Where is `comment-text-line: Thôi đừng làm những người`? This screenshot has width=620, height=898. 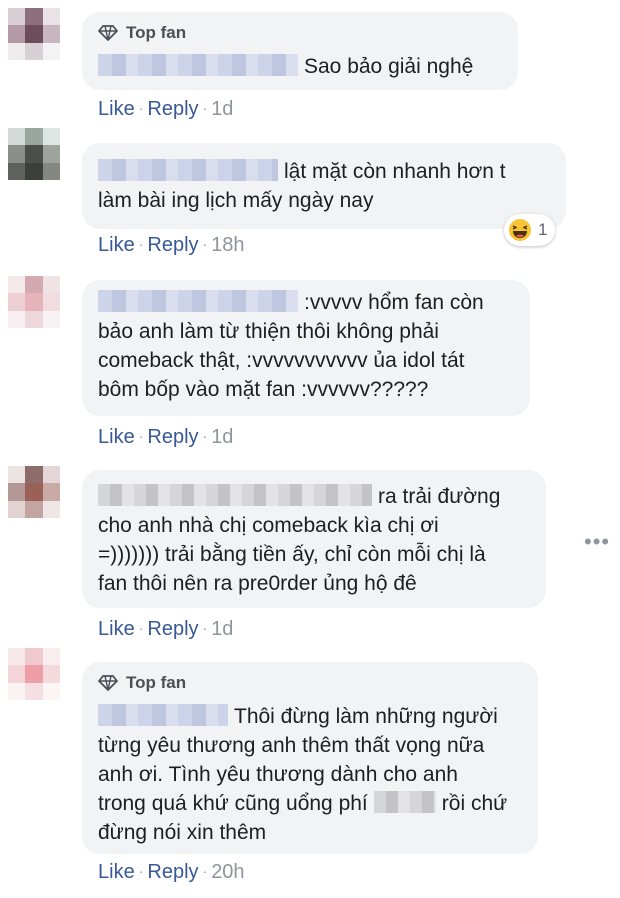 comment-text-line: Thôi đừng làm những người is located at coordinates (366, 716).